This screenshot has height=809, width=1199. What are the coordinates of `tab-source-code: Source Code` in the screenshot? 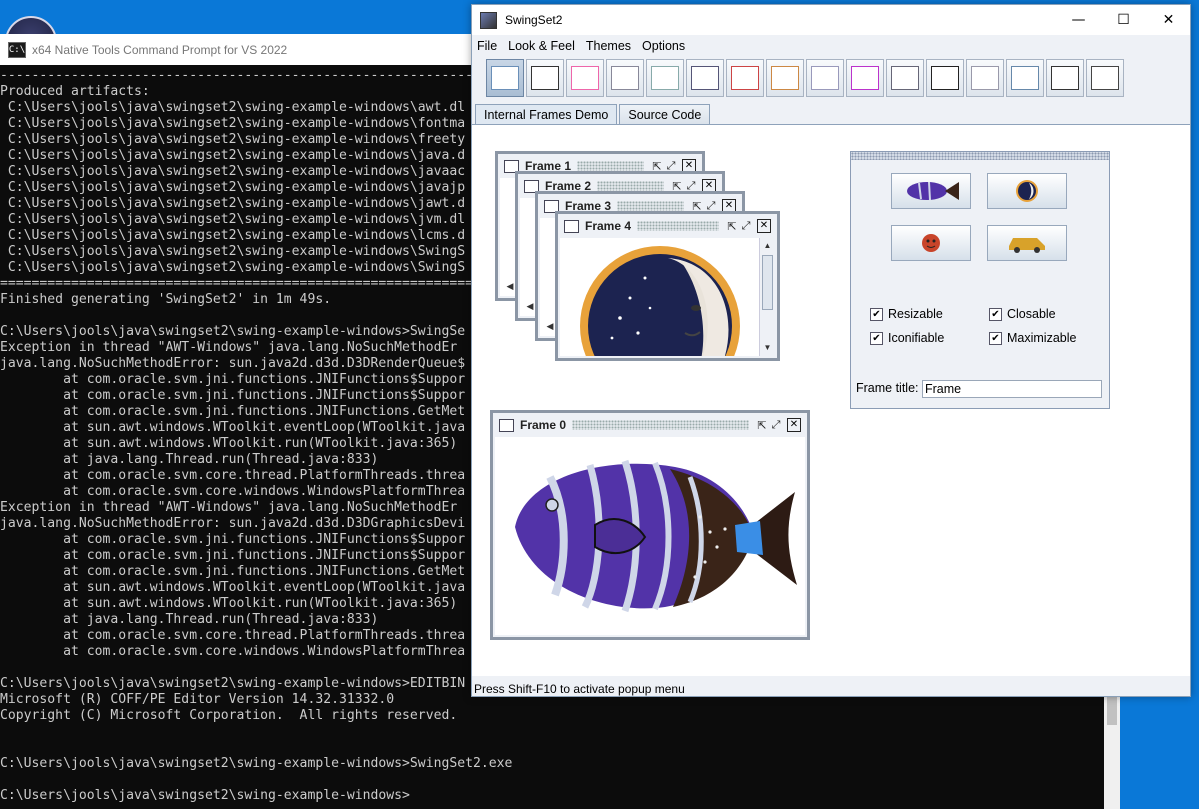 It's located at (665, 114).